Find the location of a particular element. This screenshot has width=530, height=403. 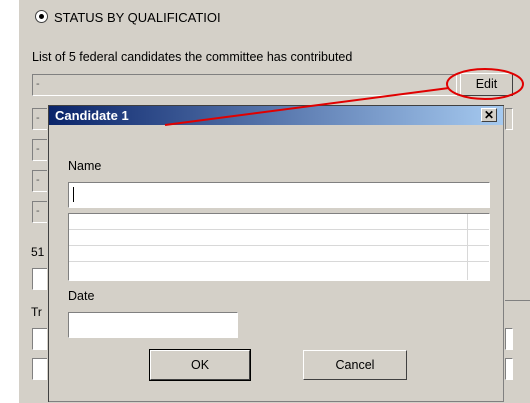

name-suggestions-list is located at coordinates (279, 247).